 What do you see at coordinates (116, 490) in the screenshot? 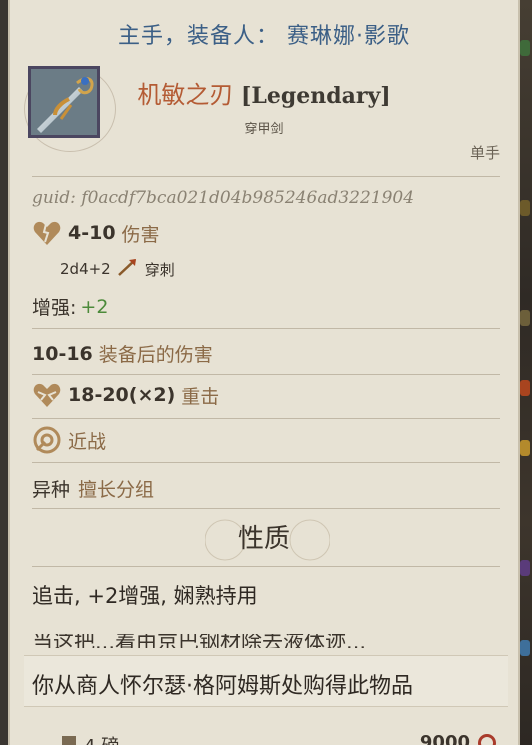
I see `weapon-group-label: 擅长分组` at bounding box center [116, 490].